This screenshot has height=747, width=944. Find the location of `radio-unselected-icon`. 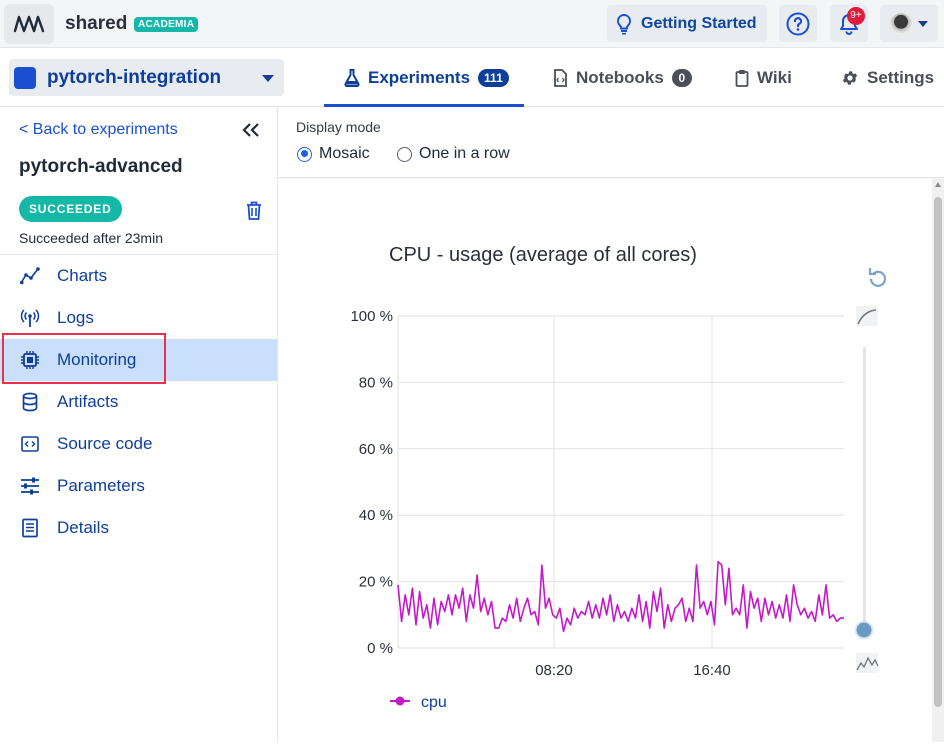

radio-unselected-icon is located at coordinates (404, 154).